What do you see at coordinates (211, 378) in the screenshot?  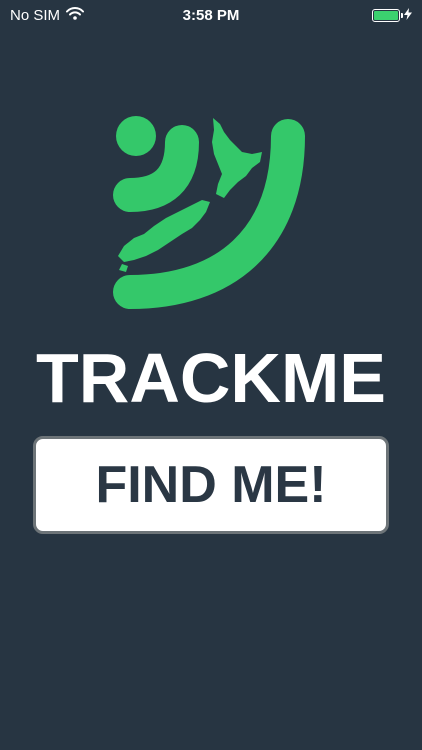 I see `brand-name: TRACKME` at bounding box center [211, 378].